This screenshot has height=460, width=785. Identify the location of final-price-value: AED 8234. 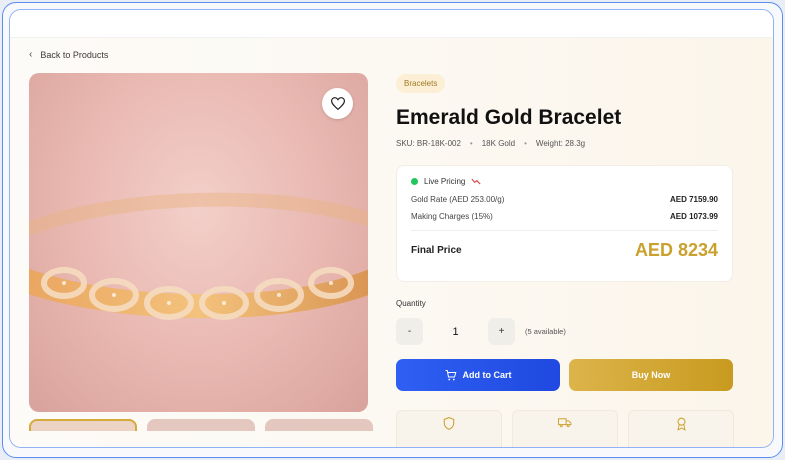
(676, 250).